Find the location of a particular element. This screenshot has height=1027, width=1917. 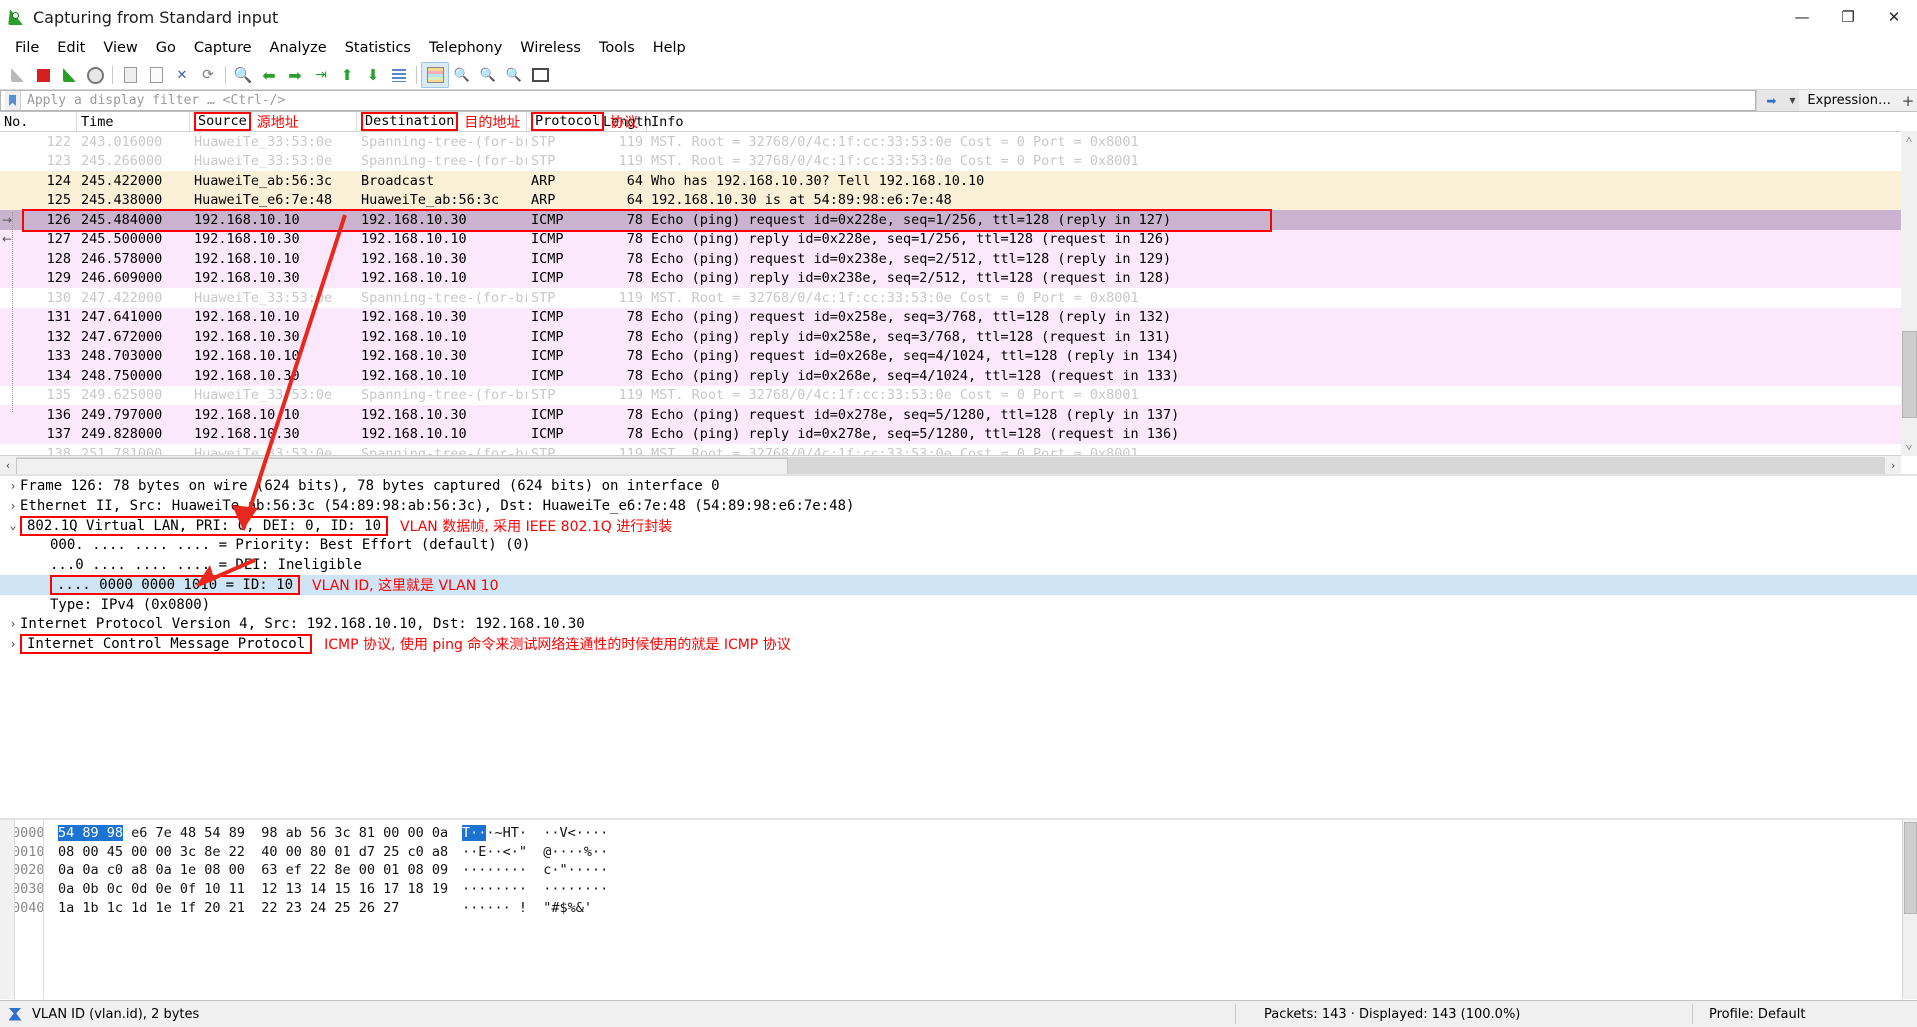

find-packet-icon: 🔍 is located at coordinates (243, 75).